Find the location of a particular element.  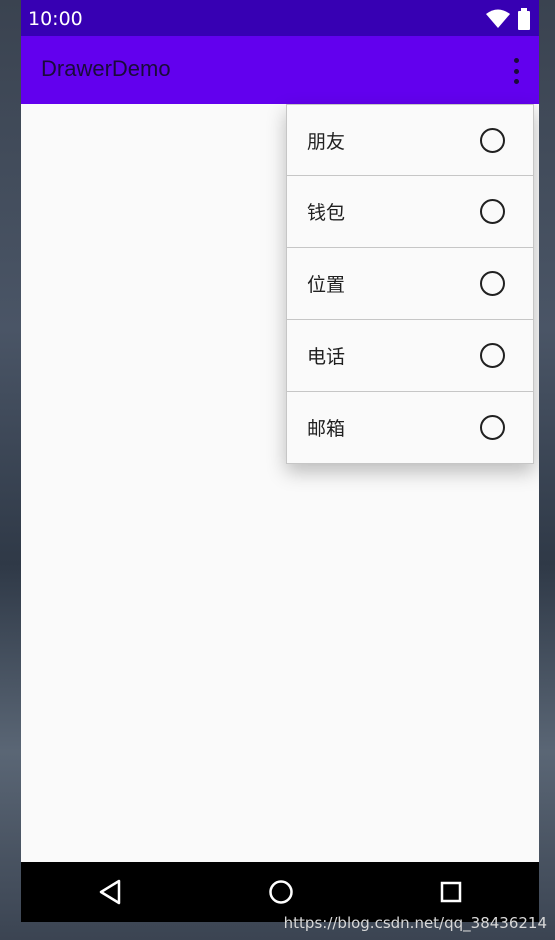

menu-item-location: 位置 is located at coordinates (410, 284).